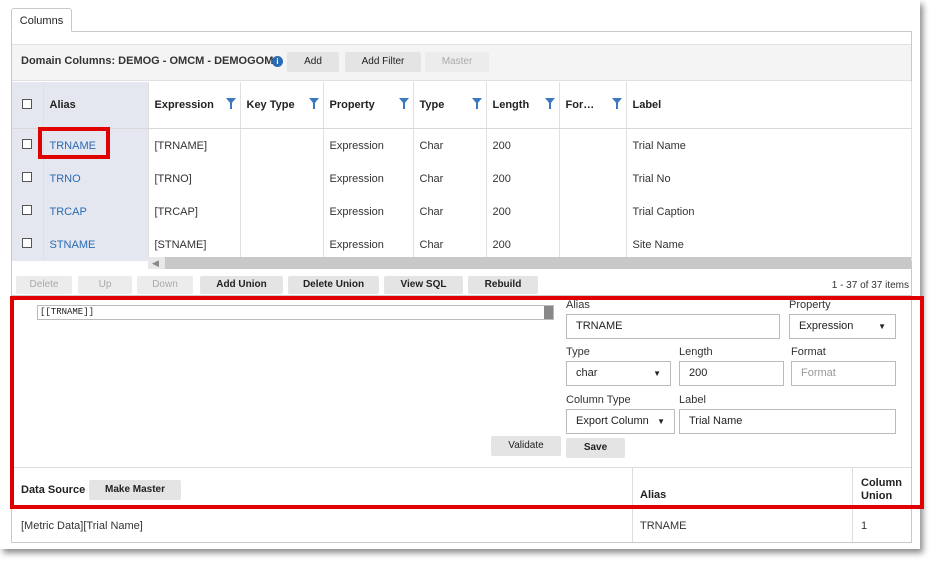 This screenshot has width=932, height=561. I want to click on column-header-label: Length, so click(511, 105).